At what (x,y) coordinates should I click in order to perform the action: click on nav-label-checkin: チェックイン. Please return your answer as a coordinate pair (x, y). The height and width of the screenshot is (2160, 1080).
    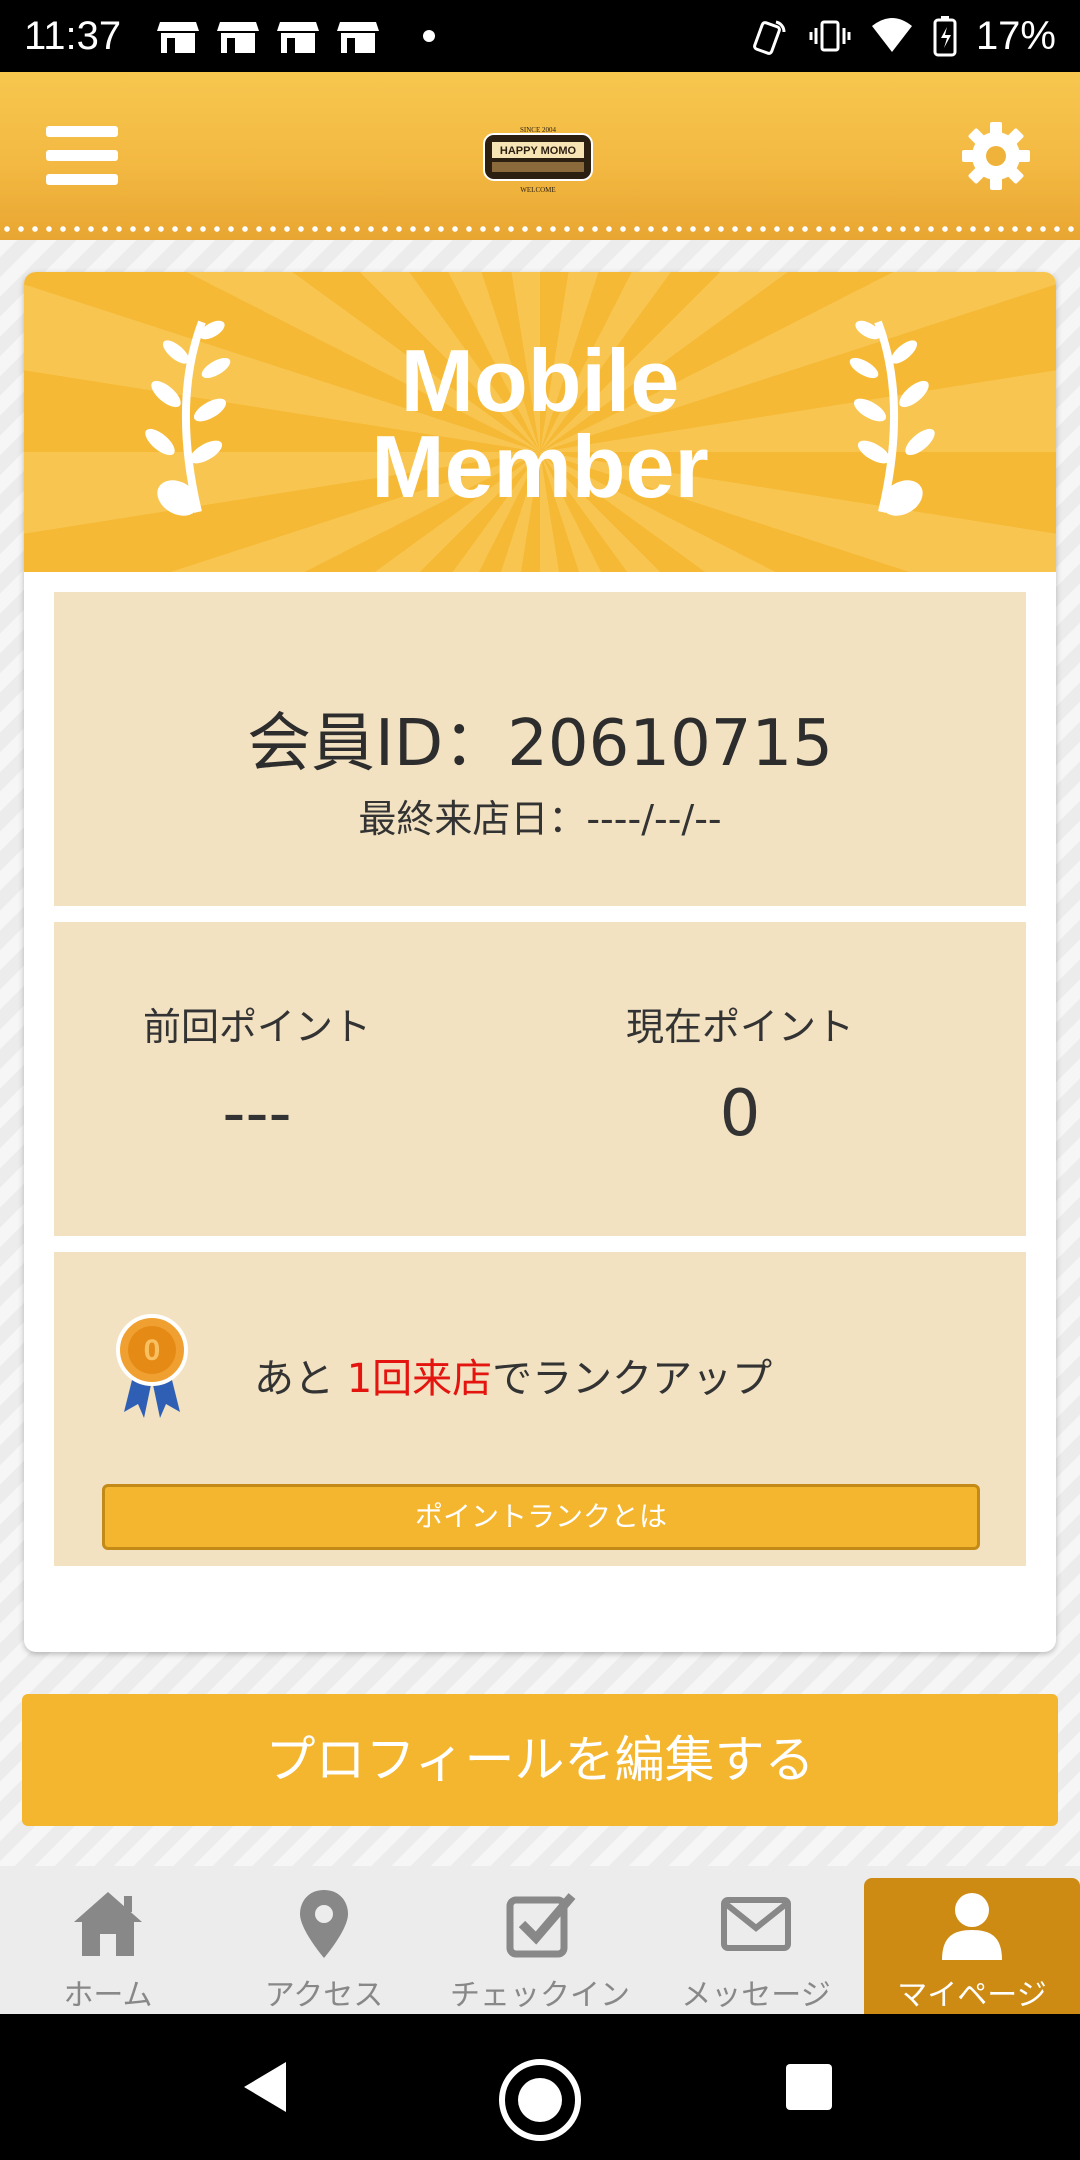
    Looking at the image, I should click on (540, 1995).